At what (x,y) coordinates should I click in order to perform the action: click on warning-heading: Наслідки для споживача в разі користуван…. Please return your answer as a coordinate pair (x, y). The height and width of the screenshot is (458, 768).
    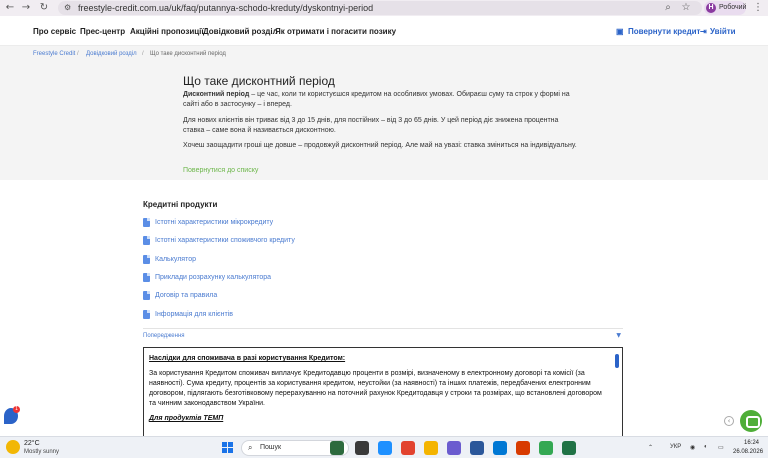
    Looking at the image, I should click on (247, 358).